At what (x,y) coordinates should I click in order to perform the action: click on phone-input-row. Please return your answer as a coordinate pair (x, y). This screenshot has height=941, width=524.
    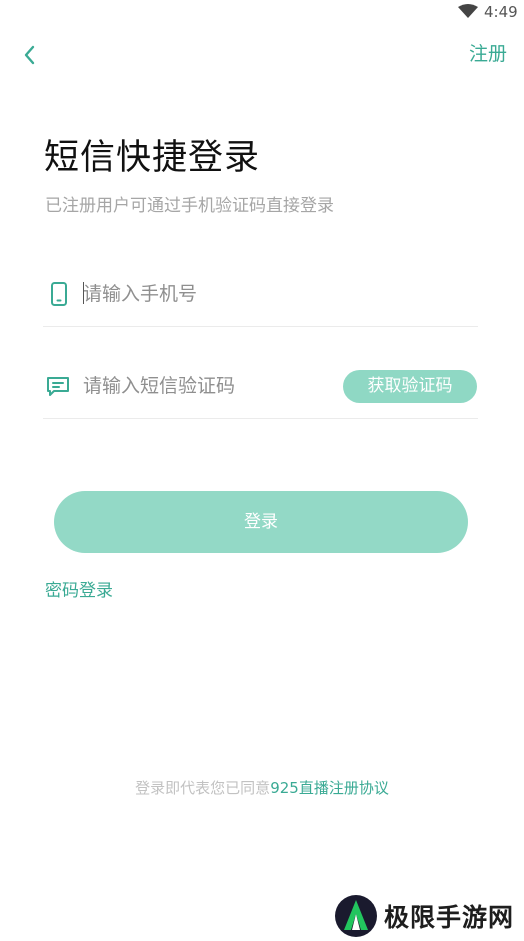
    Looking at the image, I should click on (260, 296).